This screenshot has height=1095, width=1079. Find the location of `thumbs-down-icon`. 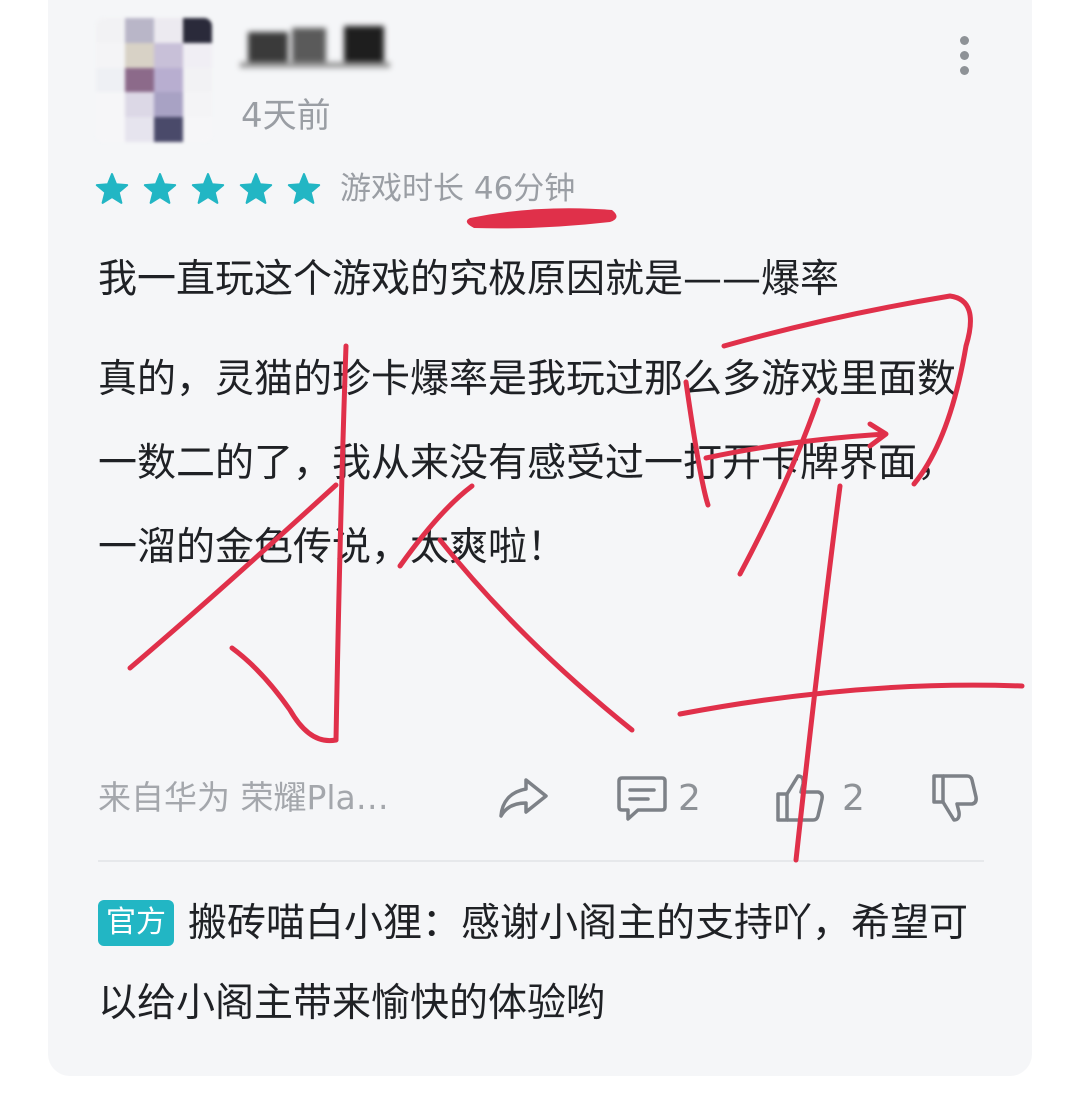

thumbs-down-icon is located at coordinates (955, 798).